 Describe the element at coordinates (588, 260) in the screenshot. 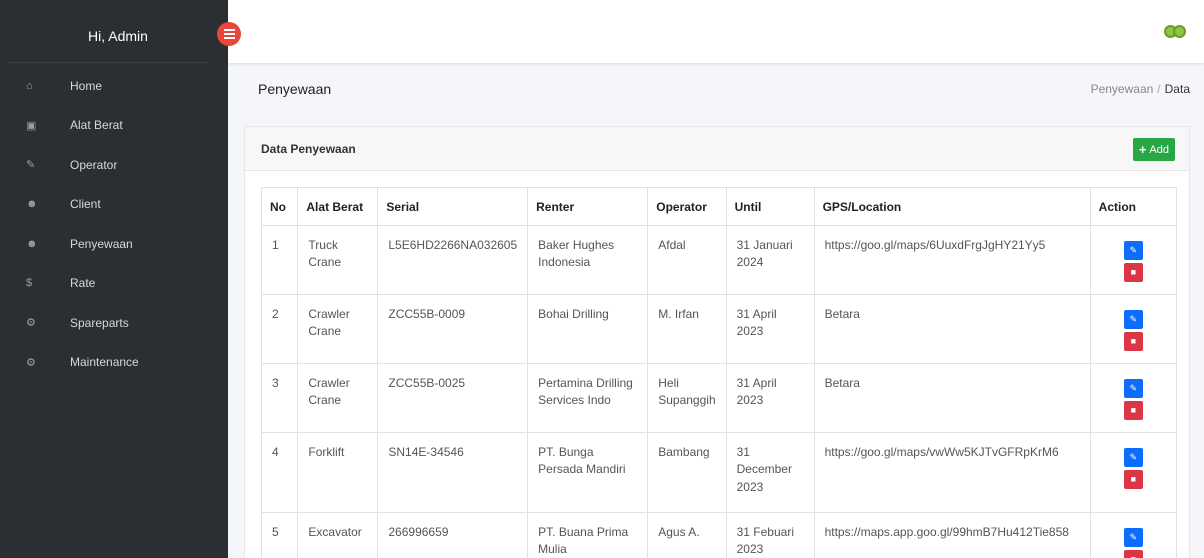

I see `cell-renter: Baker Hughes Indonesia` at that location.